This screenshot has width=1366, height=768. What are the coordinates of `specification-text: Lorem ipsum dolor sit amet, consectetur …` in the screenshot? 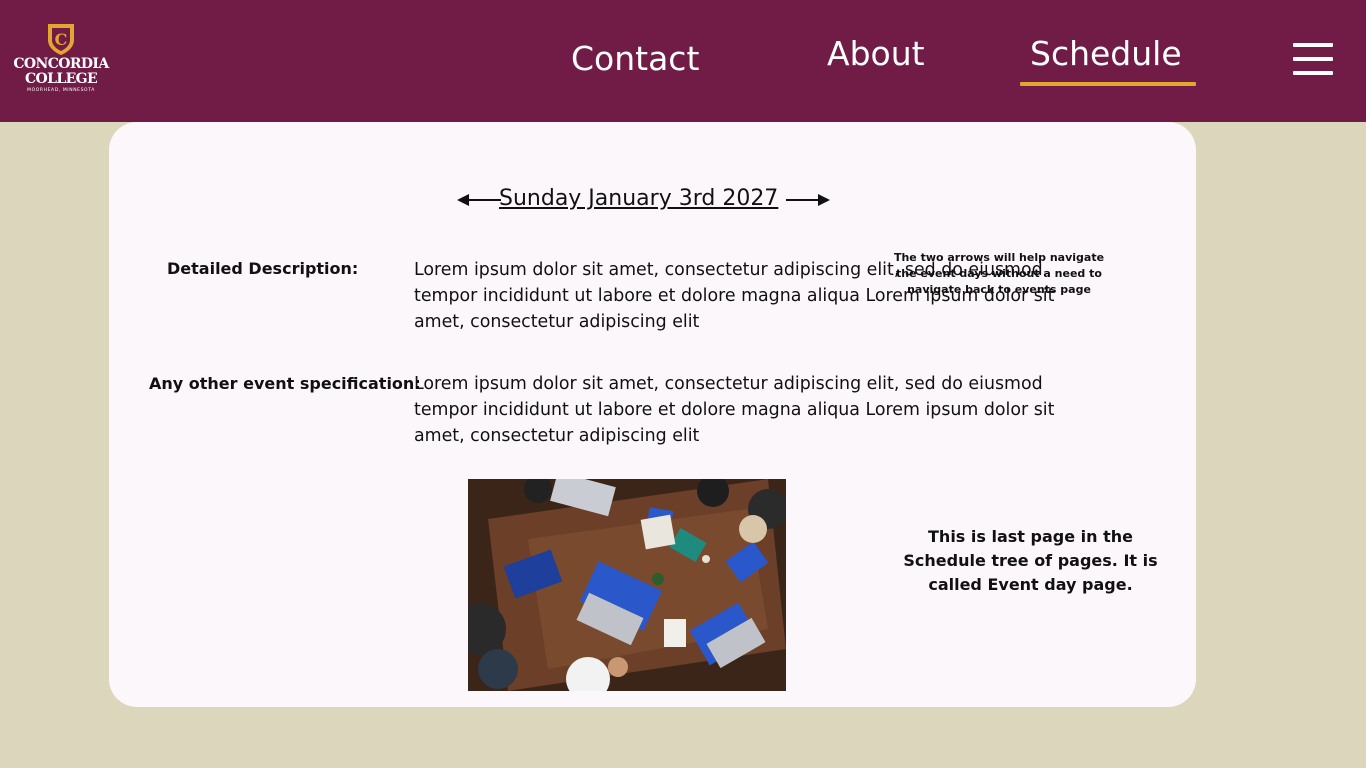 It's located at (734, 410).